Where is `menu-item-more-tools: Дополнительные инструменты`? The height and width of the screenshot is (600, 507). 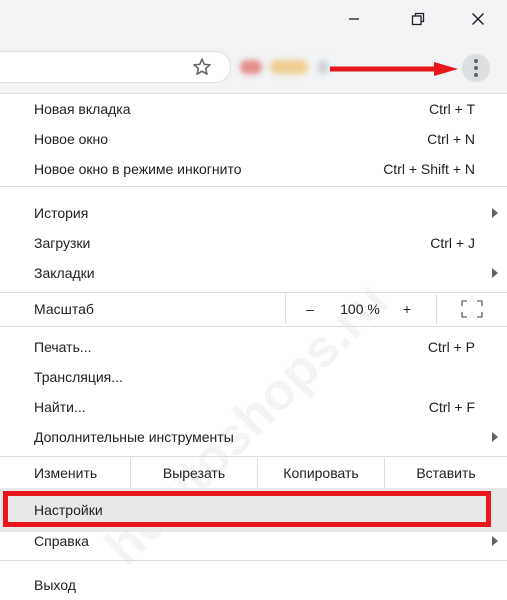
menu-item-more-tools: Дополнительные инструменты is located at coordinates (253, 437).